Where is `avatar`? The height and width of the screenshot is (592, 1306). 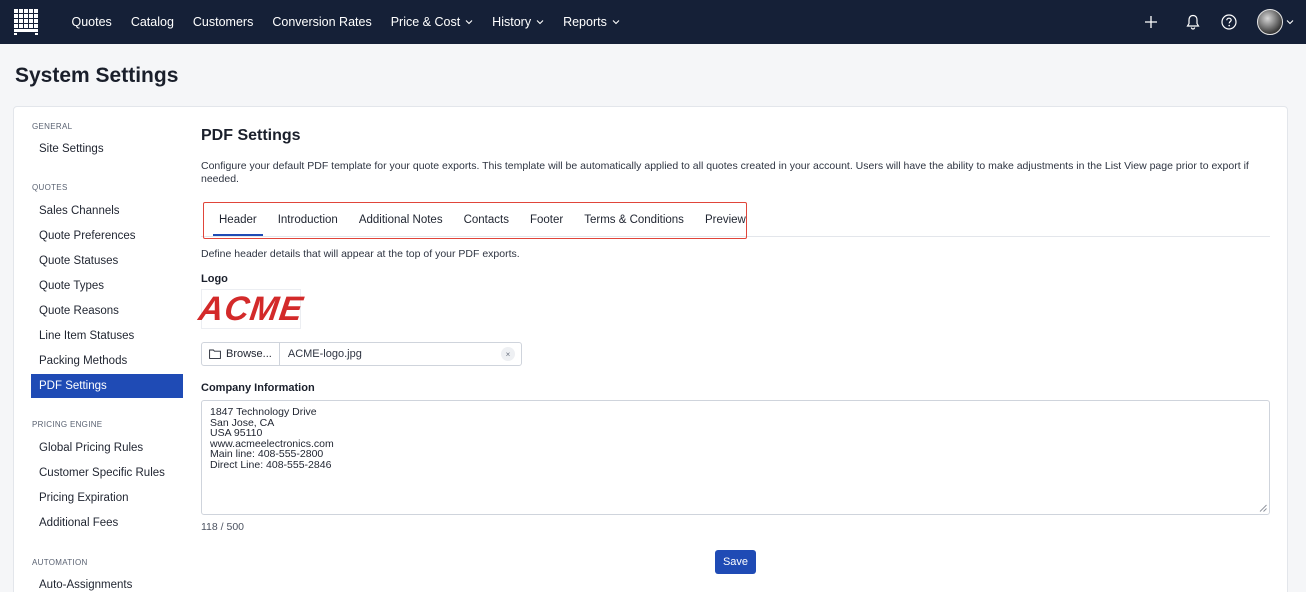
avatar is located at coordinates (1270, 22).